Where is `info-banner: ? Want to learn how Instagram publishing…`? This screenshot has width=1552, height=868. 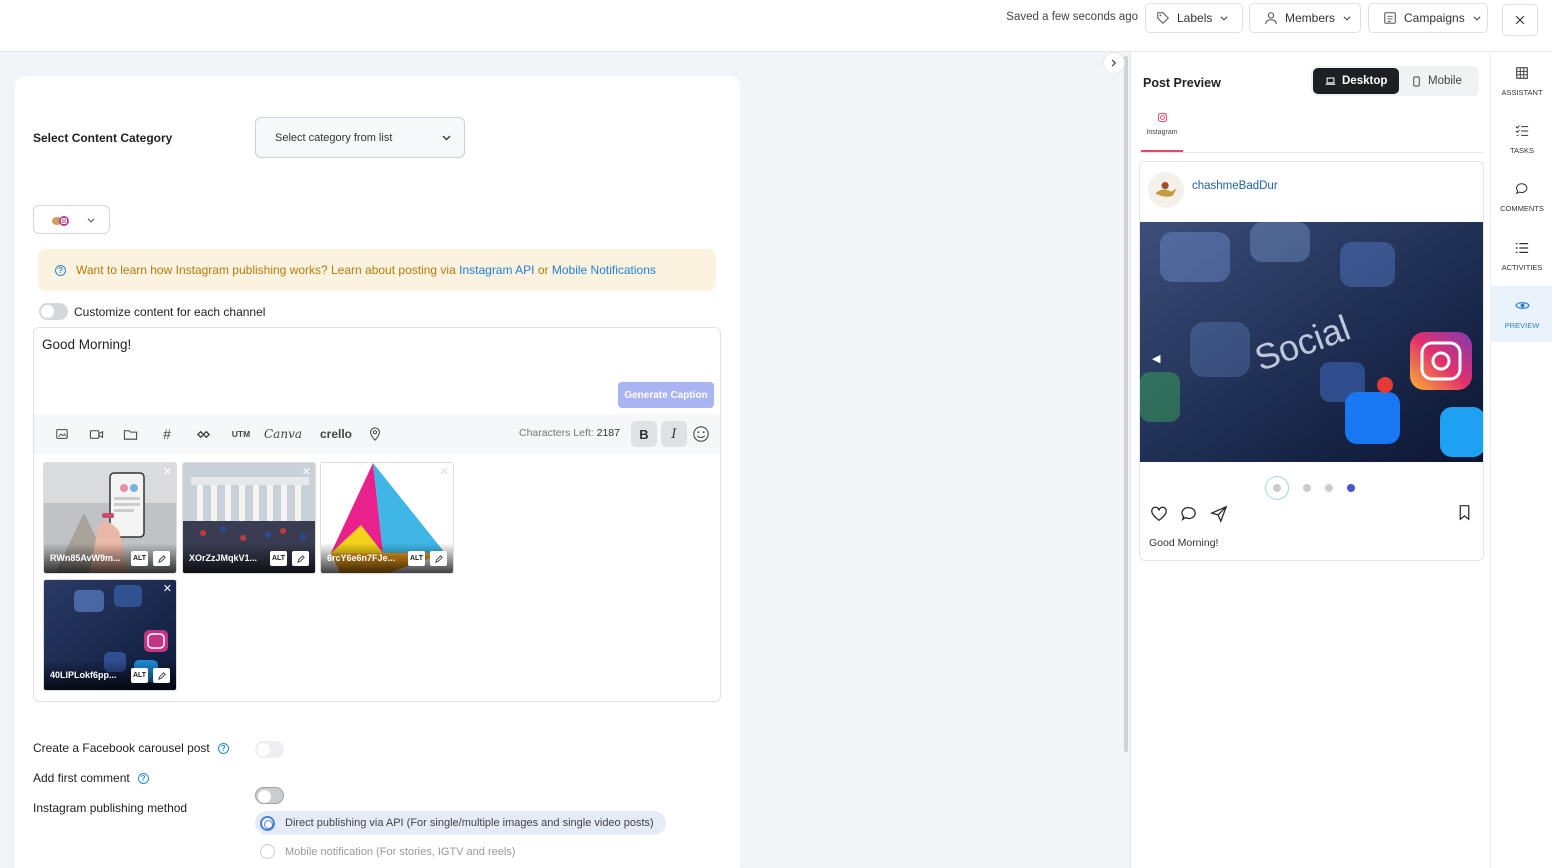 info-banner: ? Want to learn how Instagram publishing… is located at coordinates (377, 270).